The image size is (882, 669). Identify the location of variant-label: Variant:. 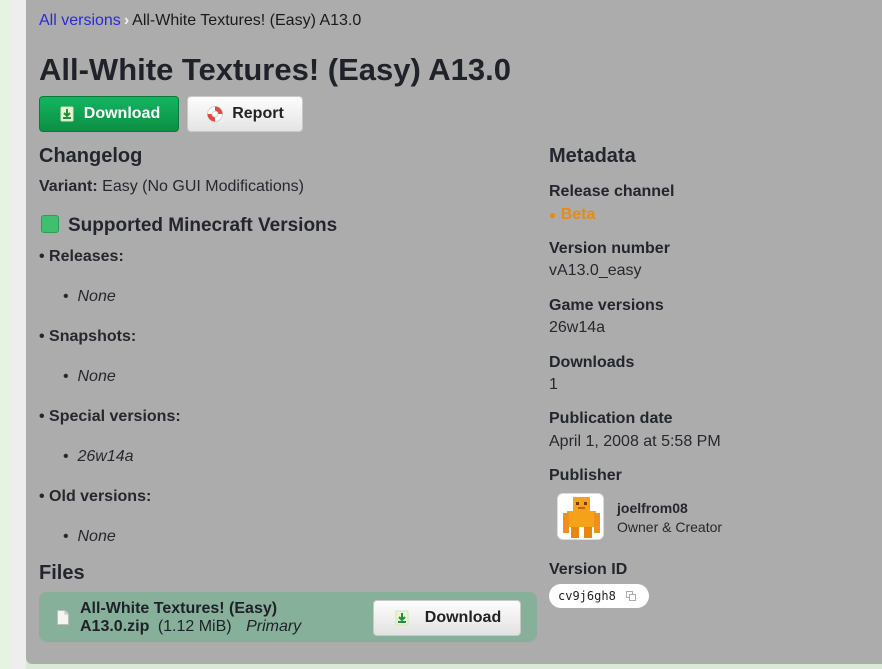
(68, 186).